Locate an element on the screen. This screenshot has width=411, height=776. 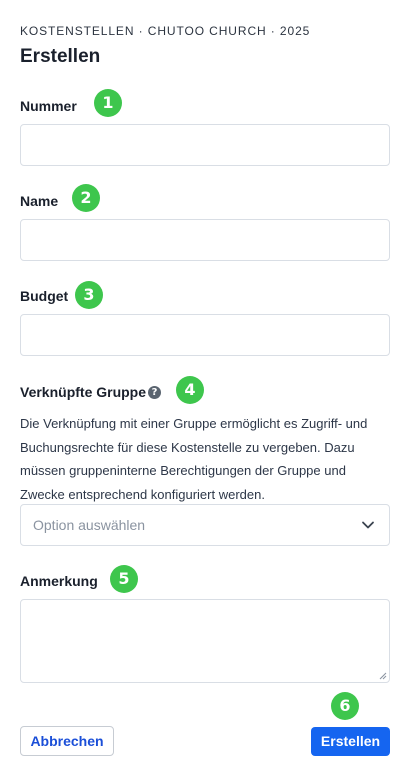
step-badge-3: 3 is located at coordinates (89, 295).